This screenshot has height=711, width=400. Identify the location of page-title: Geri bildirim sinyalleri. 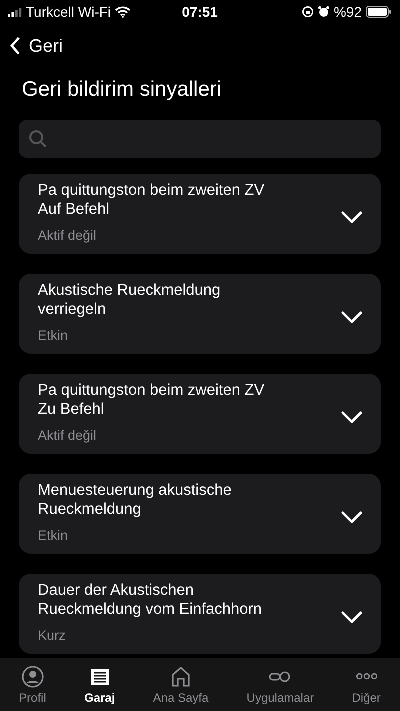
(122, 90).